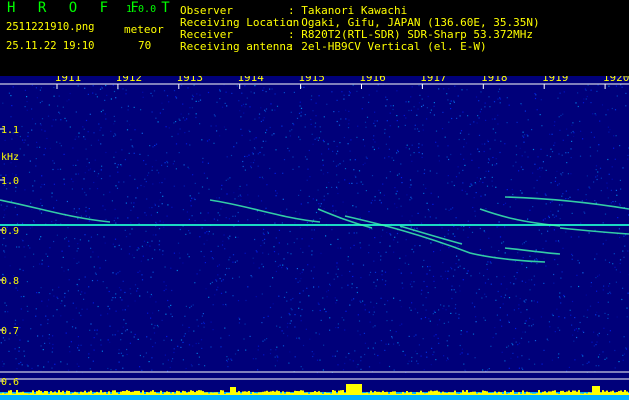  What do you see at coordinates (10, 281) in the screenshot?
I see `y-tick-label: 0.8` at bounding box center [10, 281].